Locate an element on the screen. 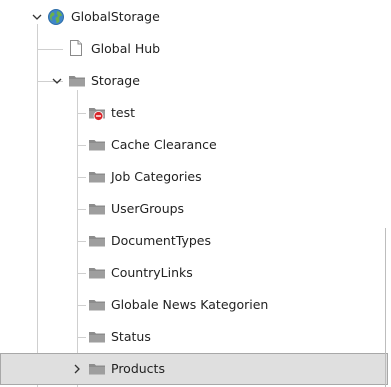 This screenshot has height=387, width=391. tree-node-label: Global Hub is located at coordinates (125, 49).